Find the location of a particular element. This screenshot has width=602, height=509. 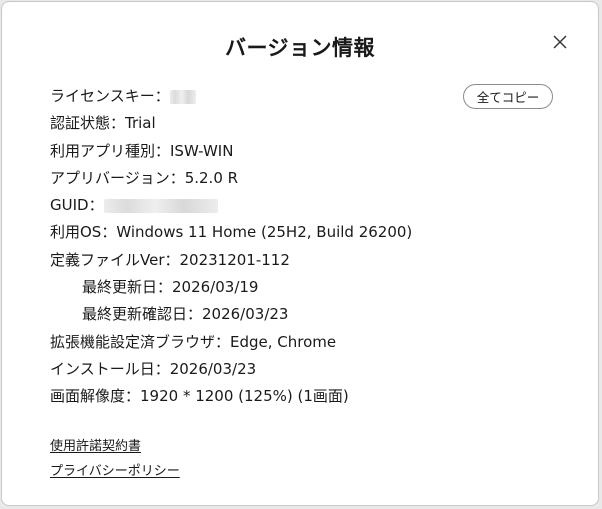

guid-row: GUID： is located at coordinates (310, 205).